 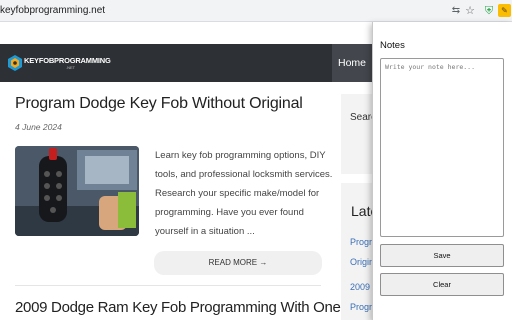 What do you see at coordinates (392, 45) in the screenshot?
I see `notes-title: Notes` at bounding box center [392, 45].